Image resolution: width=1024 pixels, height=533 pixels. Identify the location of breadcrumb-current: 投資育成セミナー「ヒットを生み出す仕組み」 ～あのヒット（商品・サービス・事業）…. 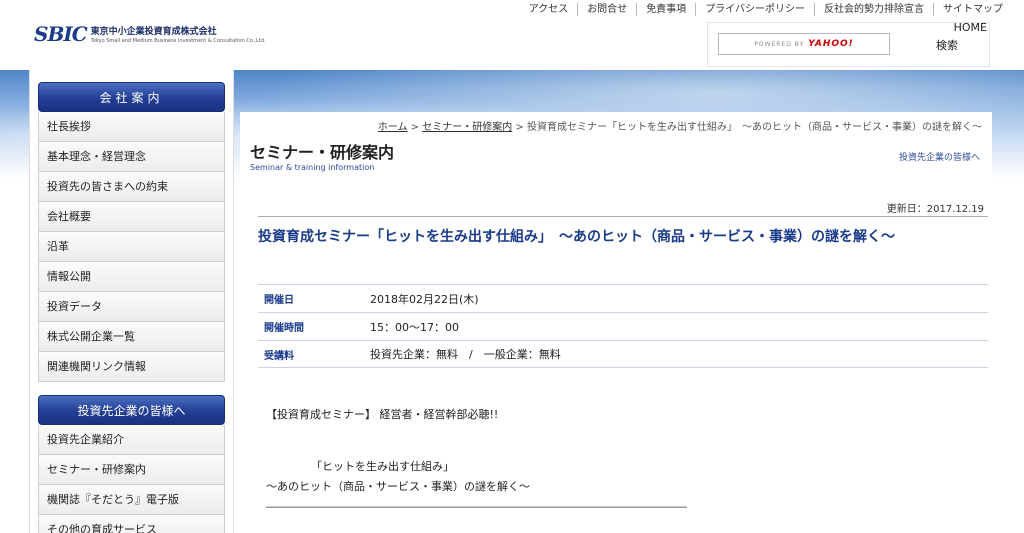
(754, 127).